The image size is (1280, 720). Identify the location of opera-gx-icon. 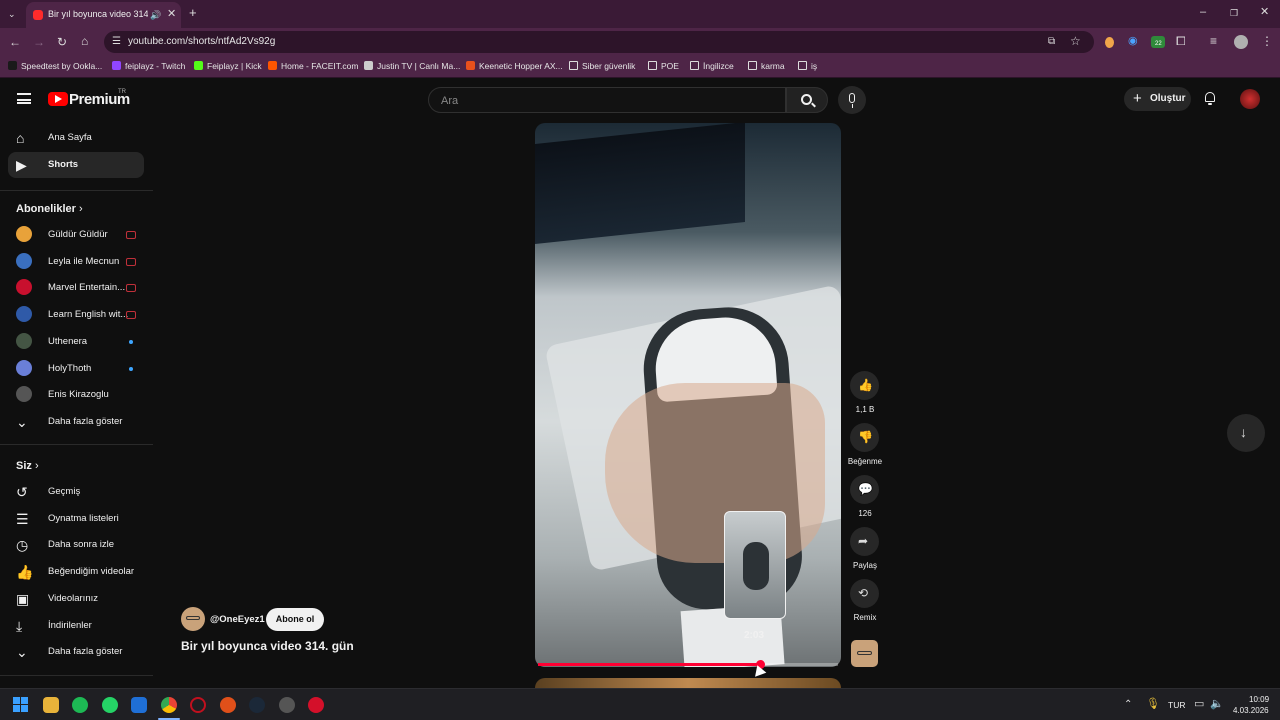
(198, 705).